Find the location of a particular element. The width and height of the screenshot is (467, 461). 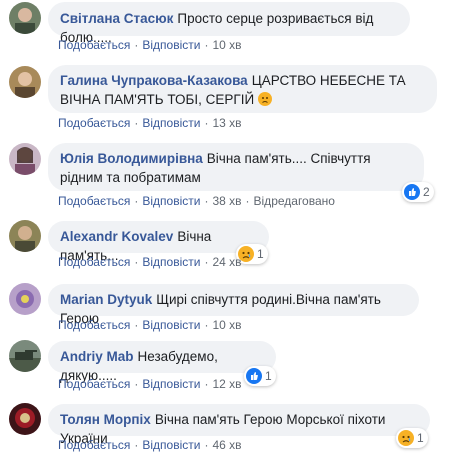

comment-author: Толян Морпіх is located at coordinates (105, 419).